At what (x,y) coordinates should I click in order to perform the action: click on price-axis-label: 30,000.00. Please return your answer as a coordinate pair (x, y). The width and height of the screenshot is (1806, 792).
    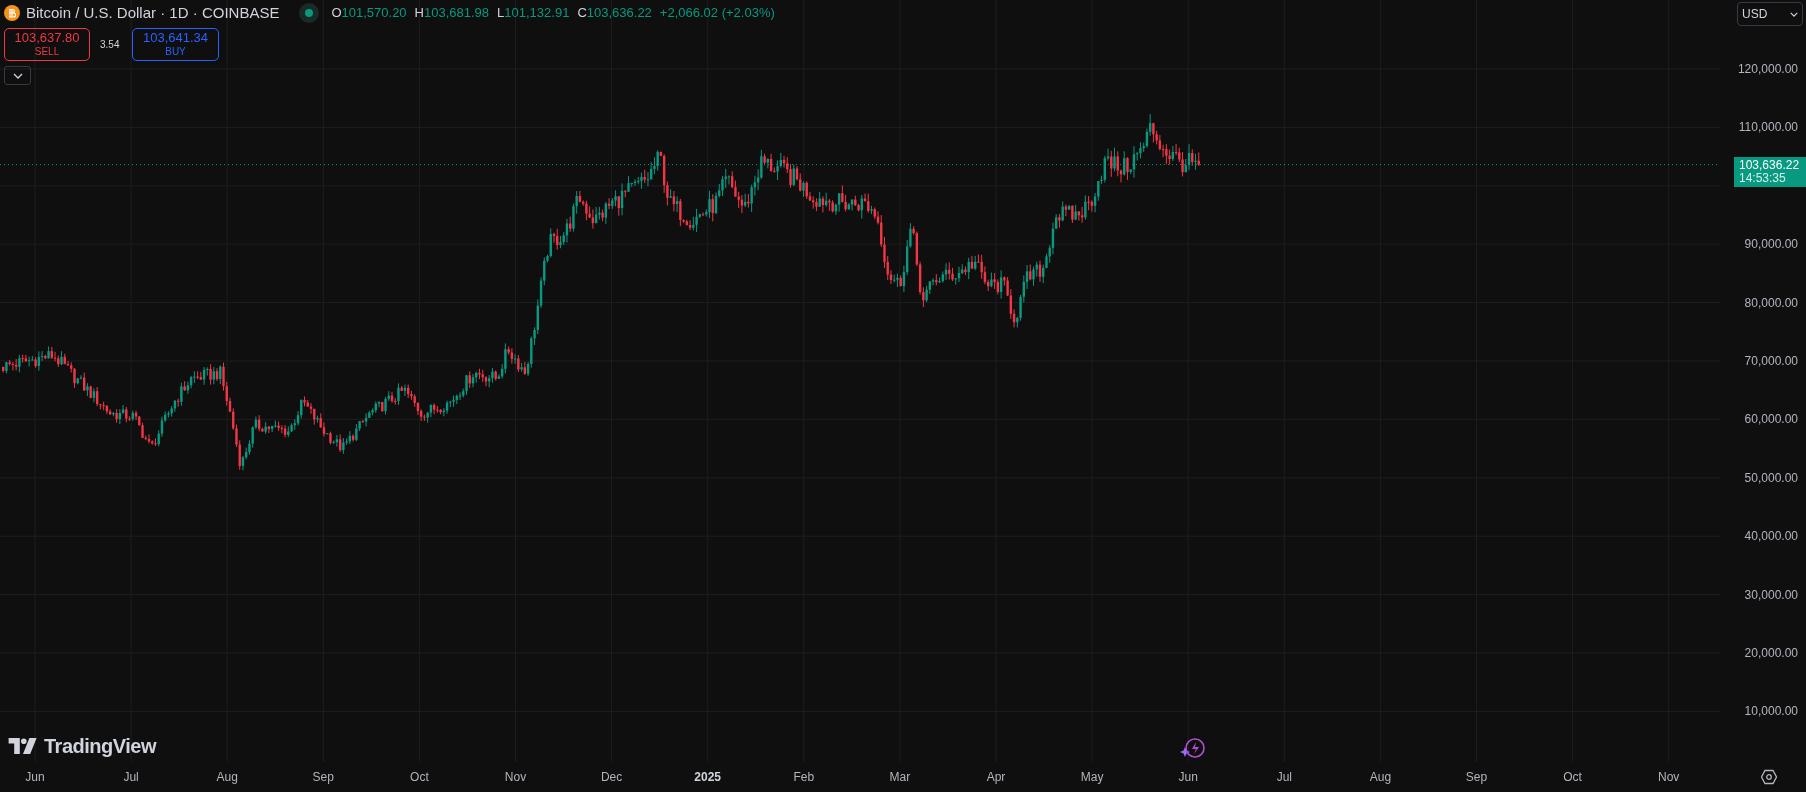
    Looking at the image, I should click on (1771, 594).